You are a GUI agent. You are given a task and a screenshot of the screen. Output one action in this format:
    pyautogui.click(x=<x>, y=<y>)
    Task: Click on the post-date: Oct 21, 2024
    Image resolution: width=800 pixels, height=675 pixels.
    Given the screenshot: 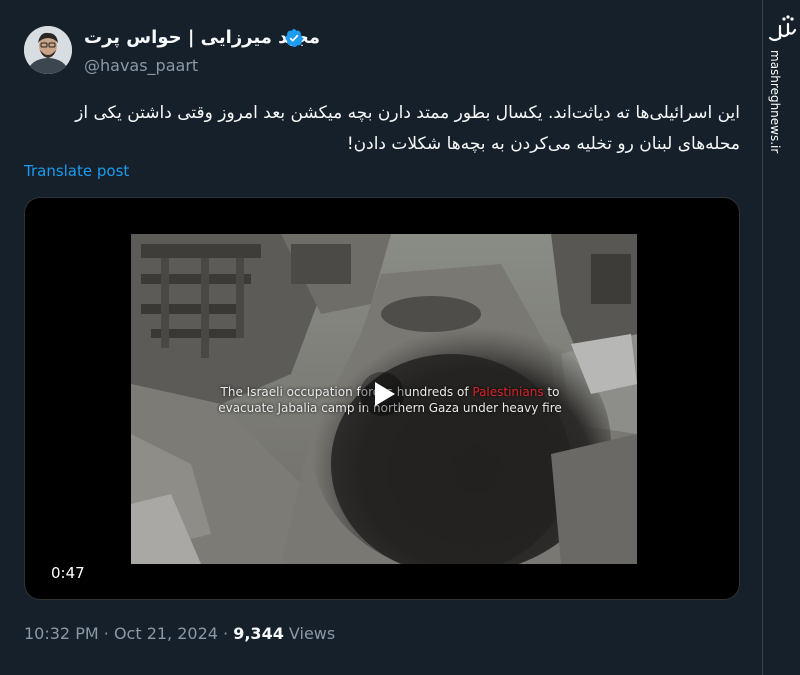 What is the action you would take?
    pyautogui.click(x=166, y=633)
    